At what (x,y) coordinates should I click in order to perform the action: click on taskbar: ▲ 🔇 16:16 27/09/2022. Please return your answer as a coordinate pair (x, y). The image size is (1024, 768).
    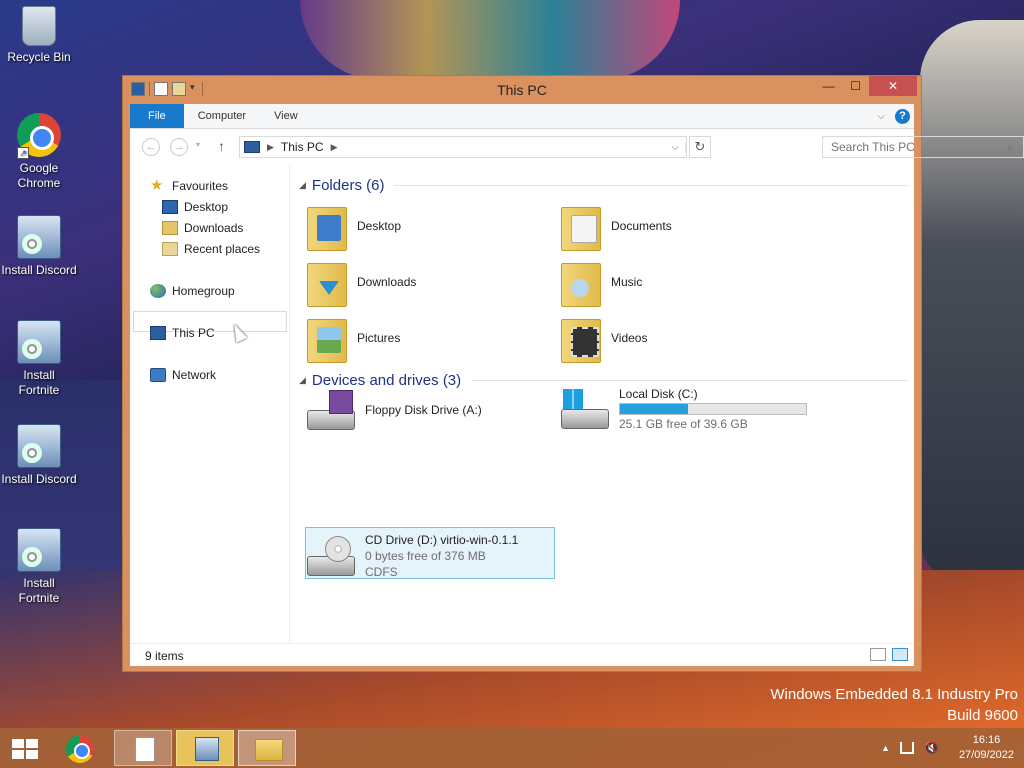
    Looking at the image, I should click on (512, 748).